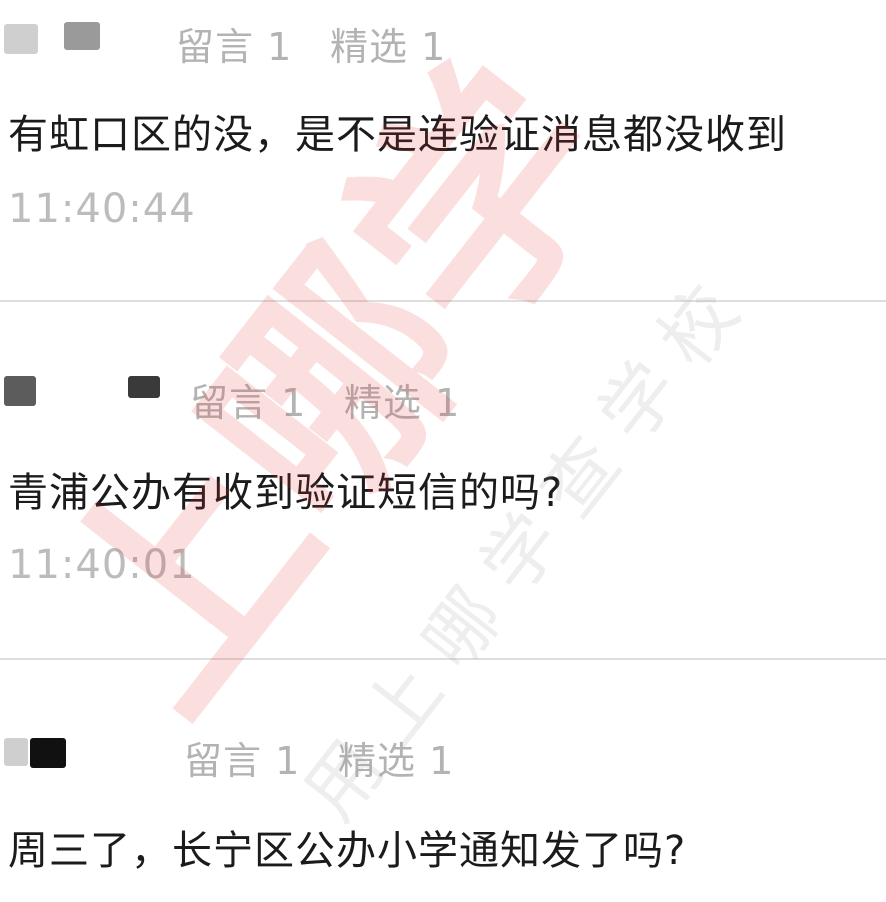 The height and width of the screenshot is (902, 886). Describe the element at coordinates (397, 135) in the screenshot. I see `comment-text: 有虹口区的没，是不是连验证消息都没收到` at that location.